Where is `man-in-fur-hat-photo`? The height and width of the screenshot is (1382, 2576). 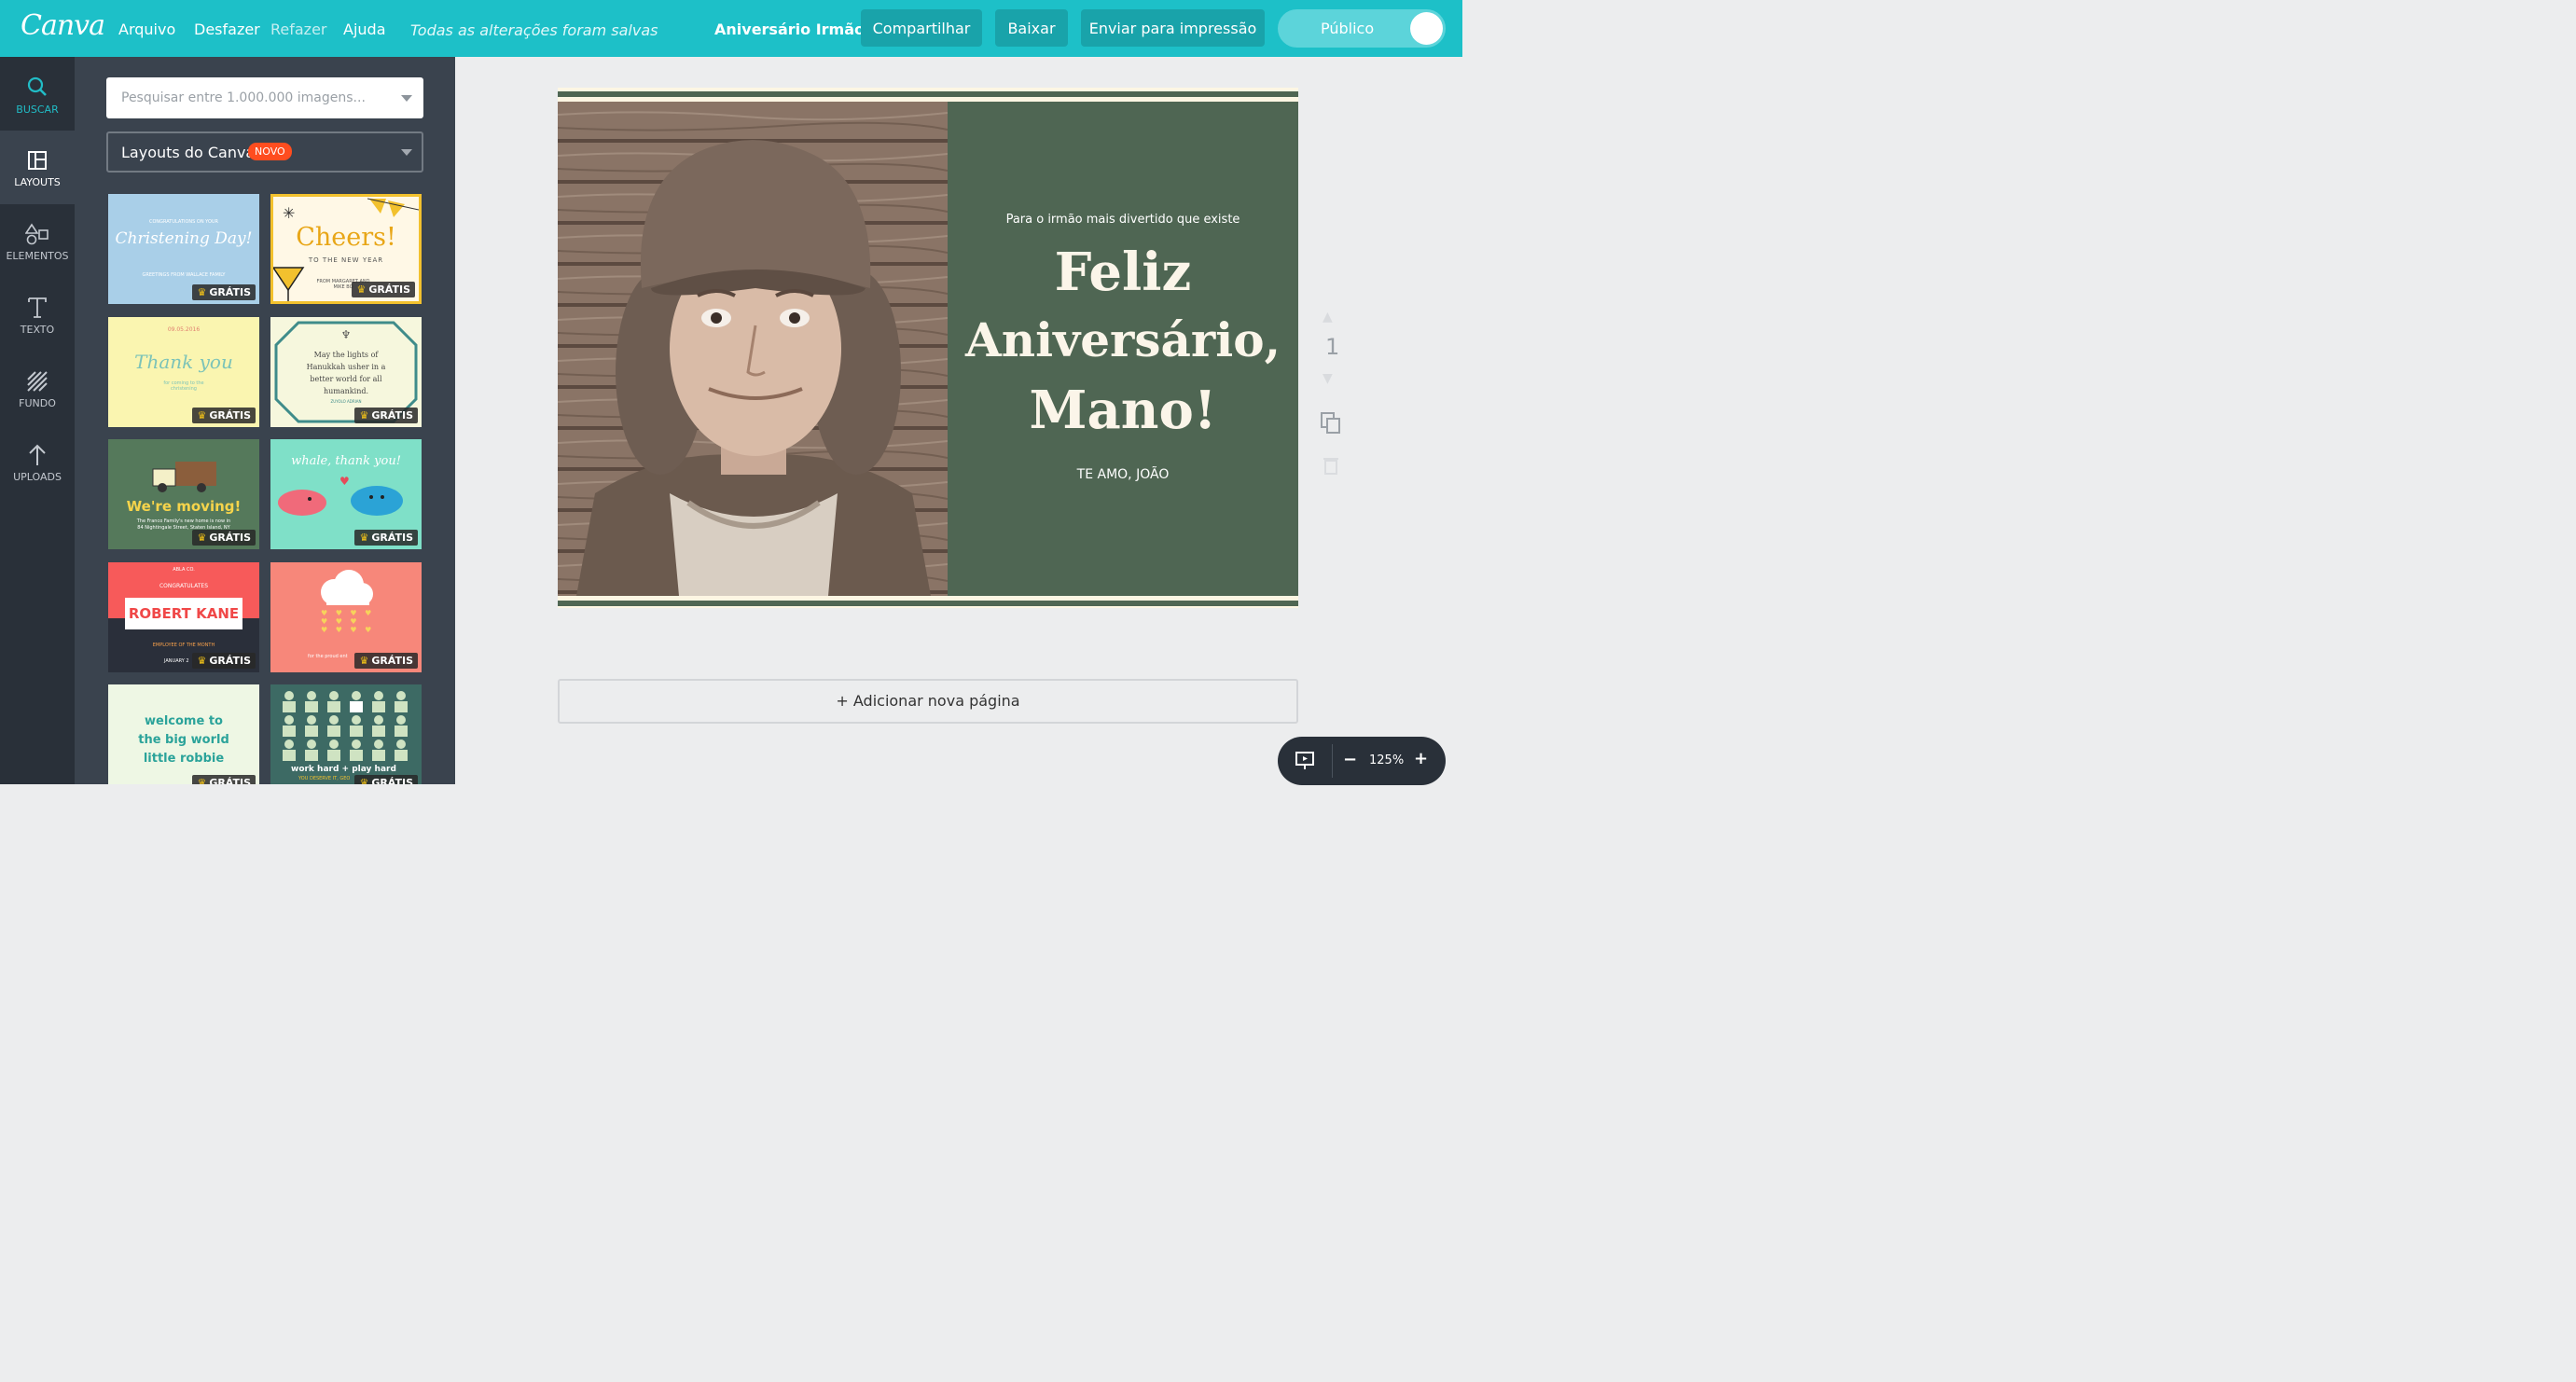 man-in-fur-hat-photo is located at coordinates (753, 349).